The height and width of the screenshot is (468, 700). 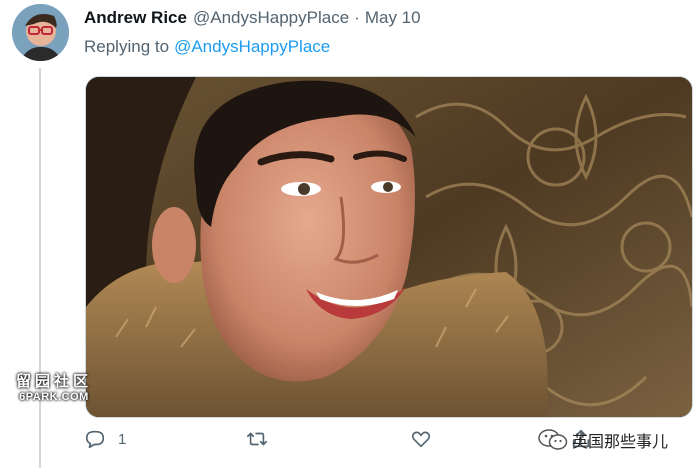 I want to click on like-action, so click(x=421, y=439).